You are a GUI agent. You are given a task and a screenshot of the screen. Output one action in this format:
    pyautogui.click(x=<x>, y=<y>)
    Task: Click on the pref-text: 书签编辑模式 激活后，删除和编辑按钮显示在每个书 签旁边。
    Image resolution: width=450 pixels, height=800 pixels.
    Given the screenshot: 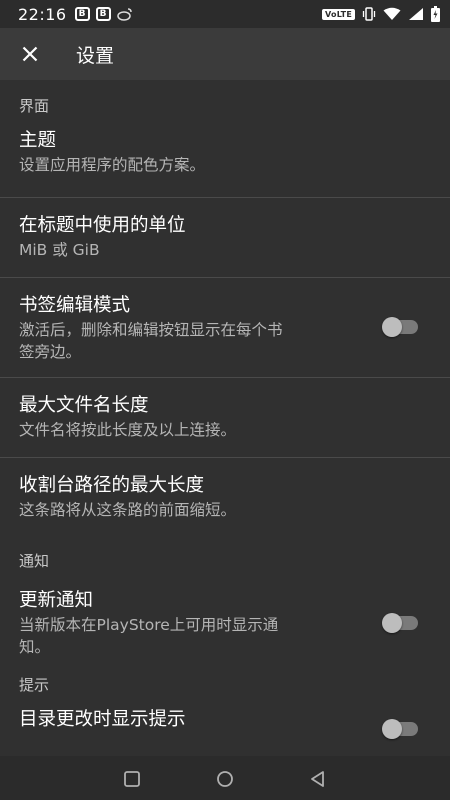 What is the action you would take?
    pyautogui.click(x=191, y=328)
    